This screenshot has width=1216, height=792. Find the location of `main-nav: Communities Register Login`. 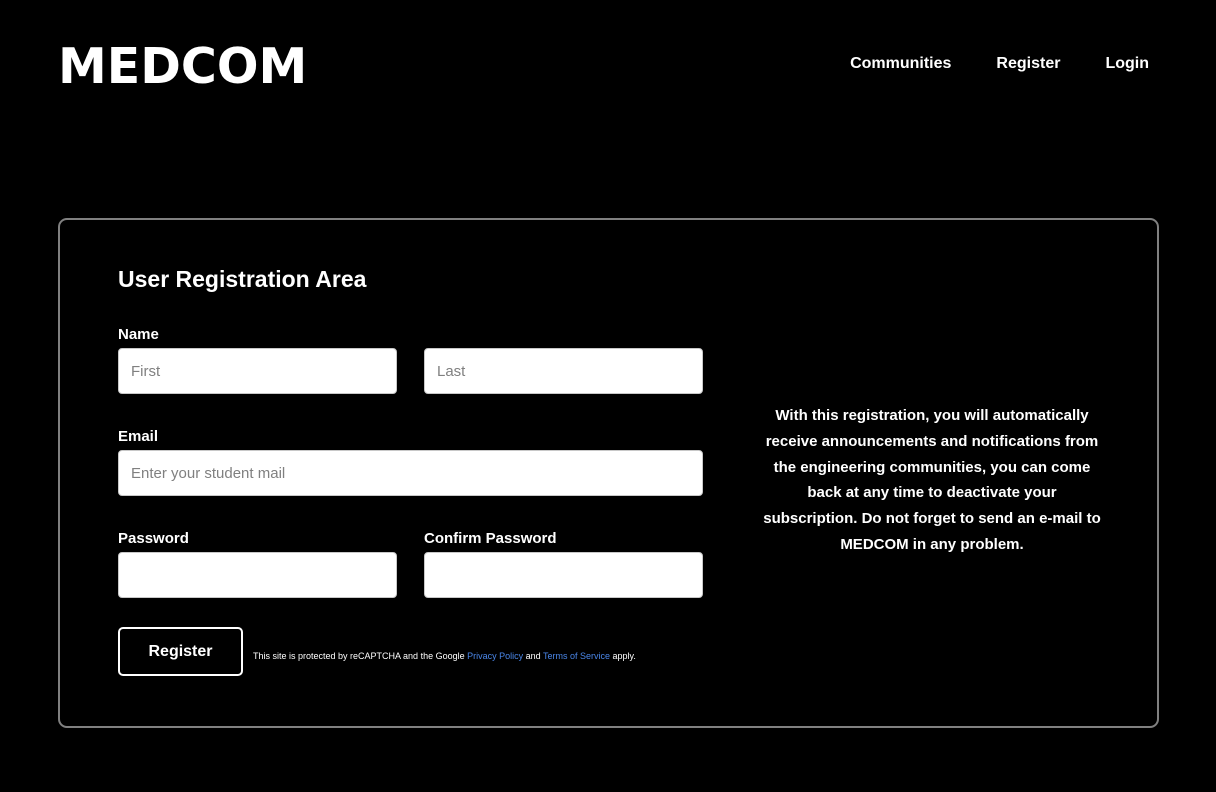

main-nav: Communities Register Login is located at coordinates (999, 64).